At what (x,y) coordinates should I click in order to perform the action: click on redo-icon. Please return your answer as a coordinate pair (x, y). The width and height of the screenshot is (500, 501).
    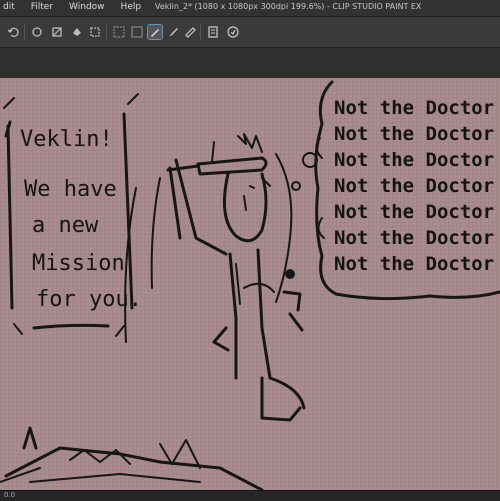
    Looking at the image, I should click on (37, 32).